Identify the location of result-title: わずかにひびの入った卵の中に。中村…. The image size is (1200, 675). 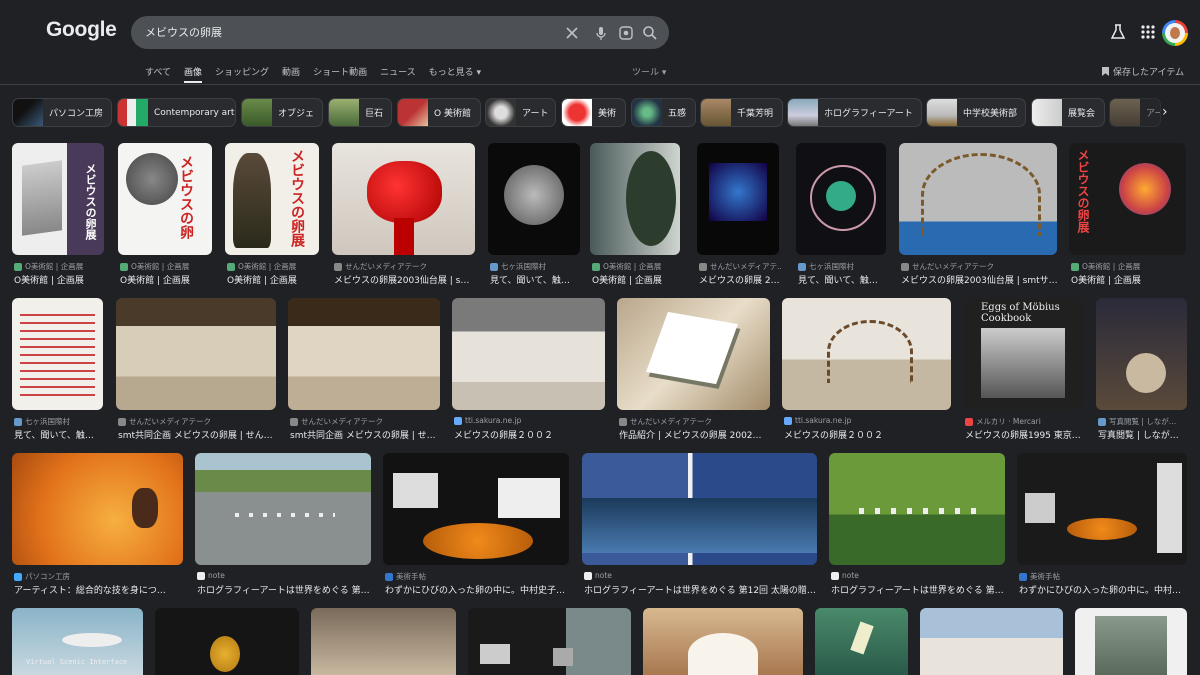
(1104, 589).